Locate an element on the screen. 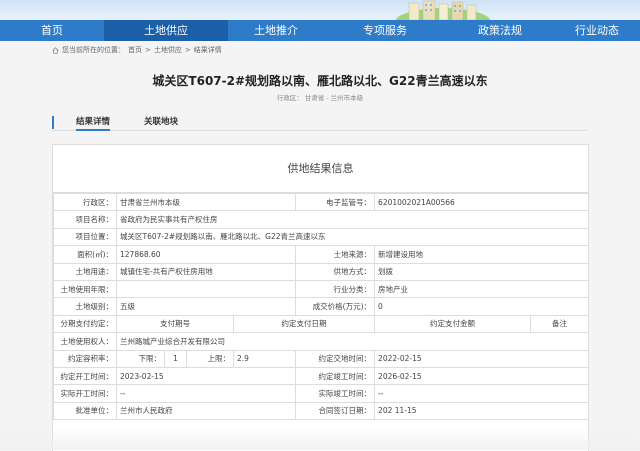 This screenshot has height=451, width=640. field-value-use-term is located at coordinates (206, 289).